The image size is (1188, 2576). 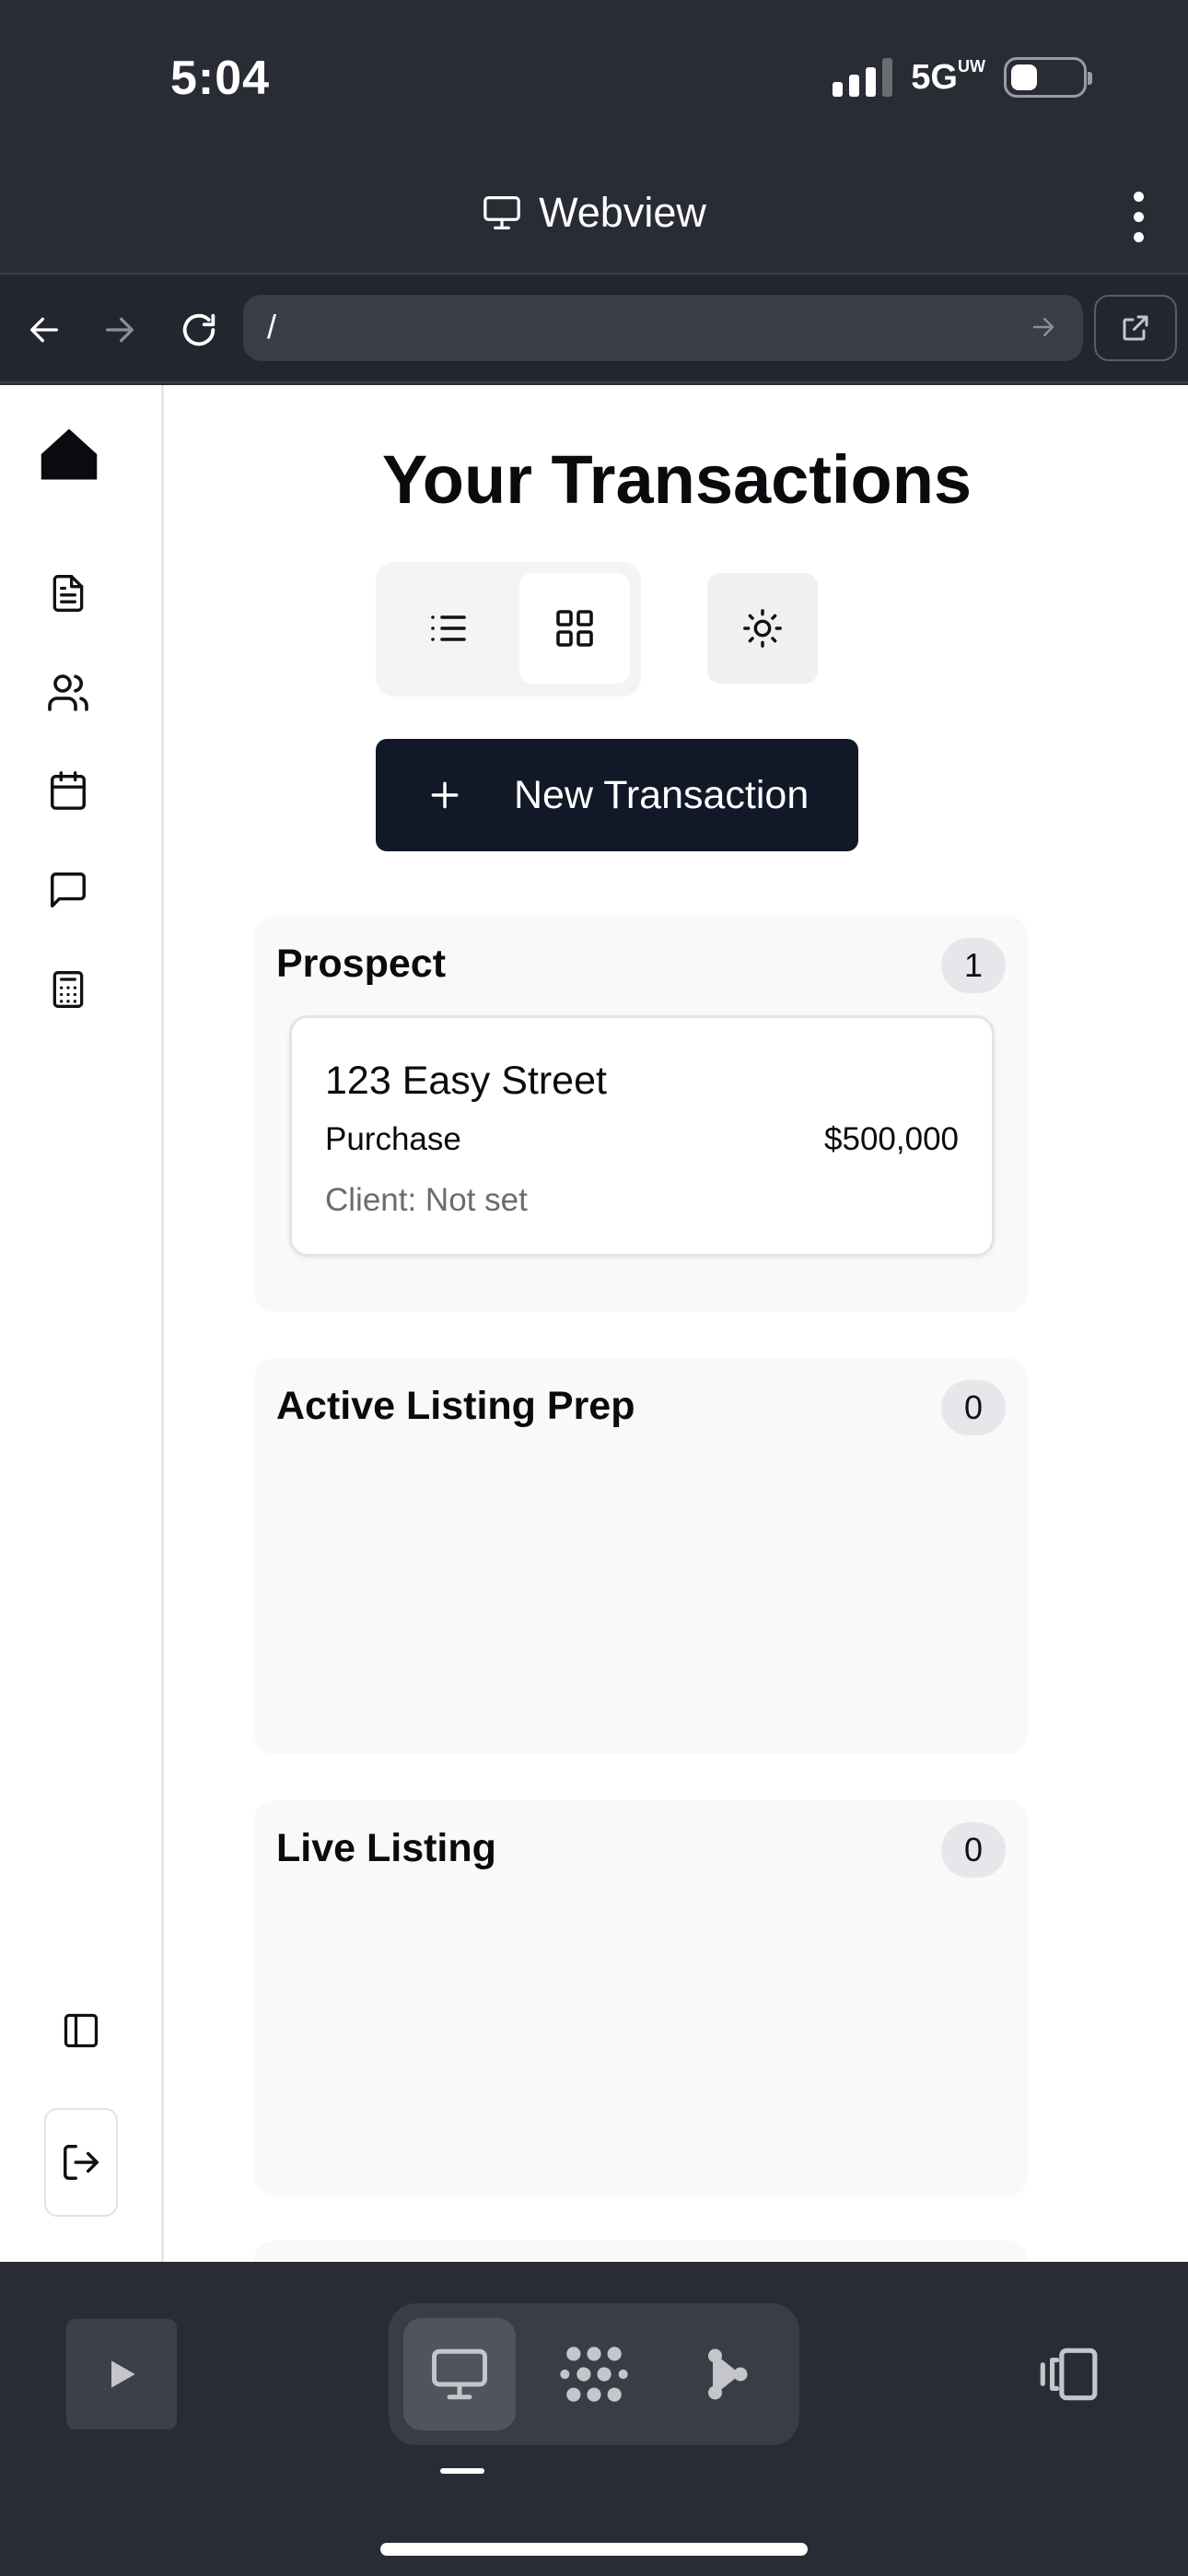 What do you see at coordinates (617, 795) in the screenshot?
I see `new-transaction-button: New Transaction` at bounding box center [617, 795].